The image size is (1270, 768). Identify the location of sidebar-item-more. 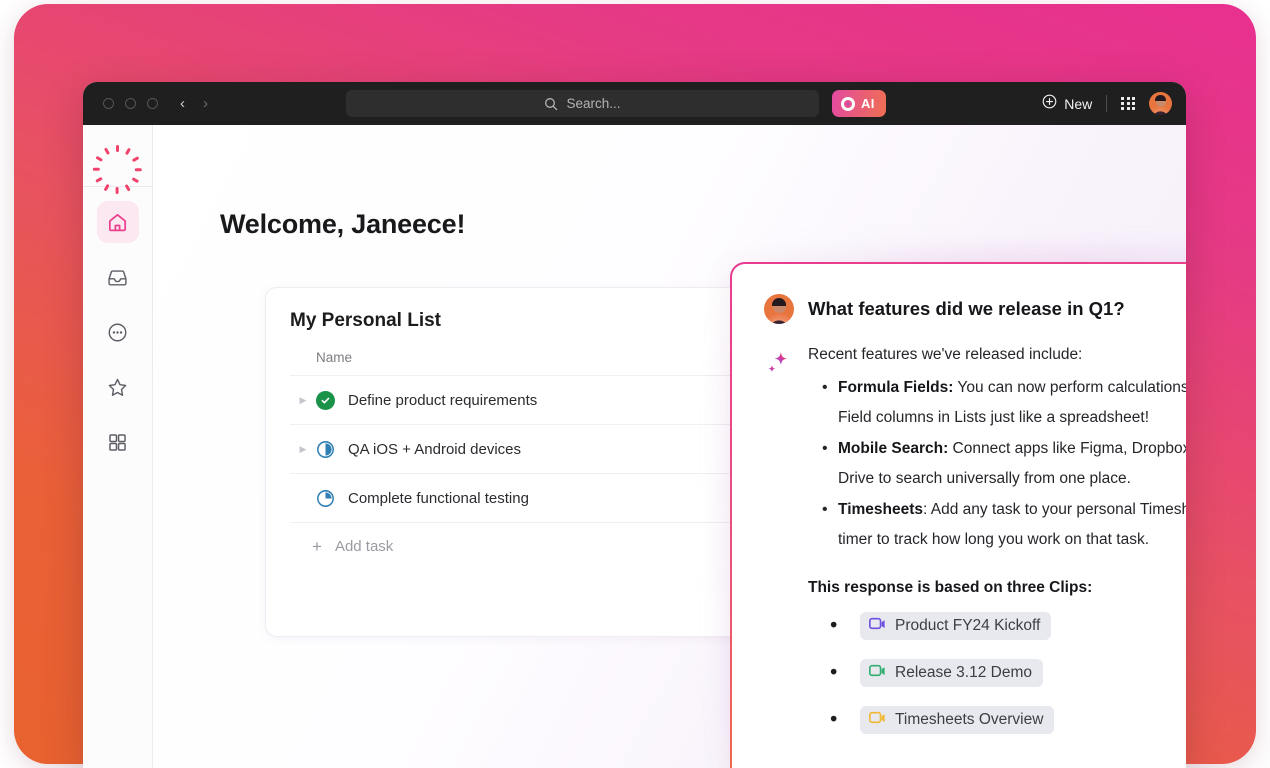
(118, 332).